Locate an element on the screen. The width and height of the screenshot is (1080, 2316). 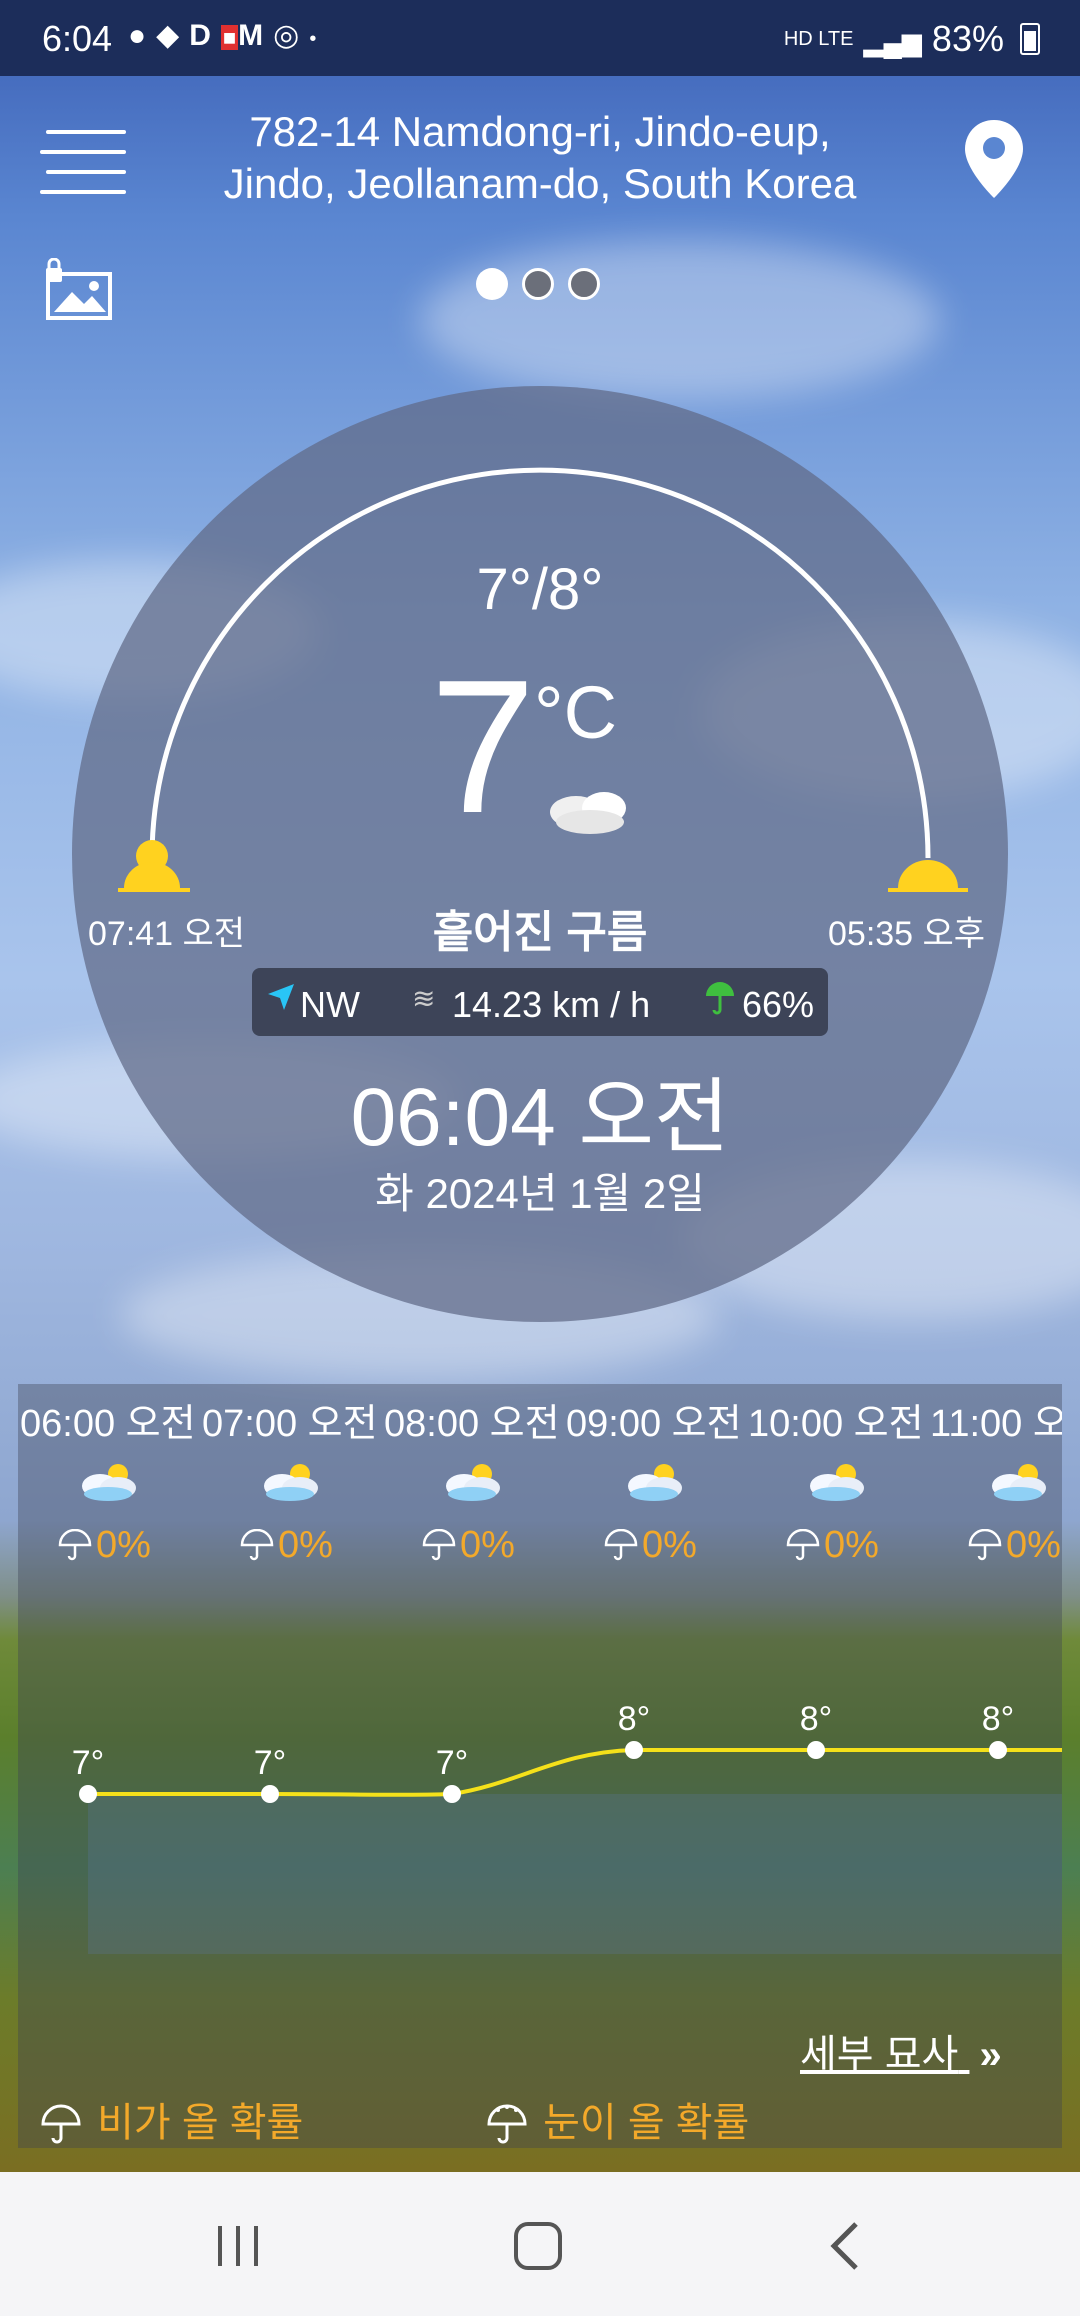
rain-probability-legend: 비가 올 확률 is located at coordinates (171, 2119).